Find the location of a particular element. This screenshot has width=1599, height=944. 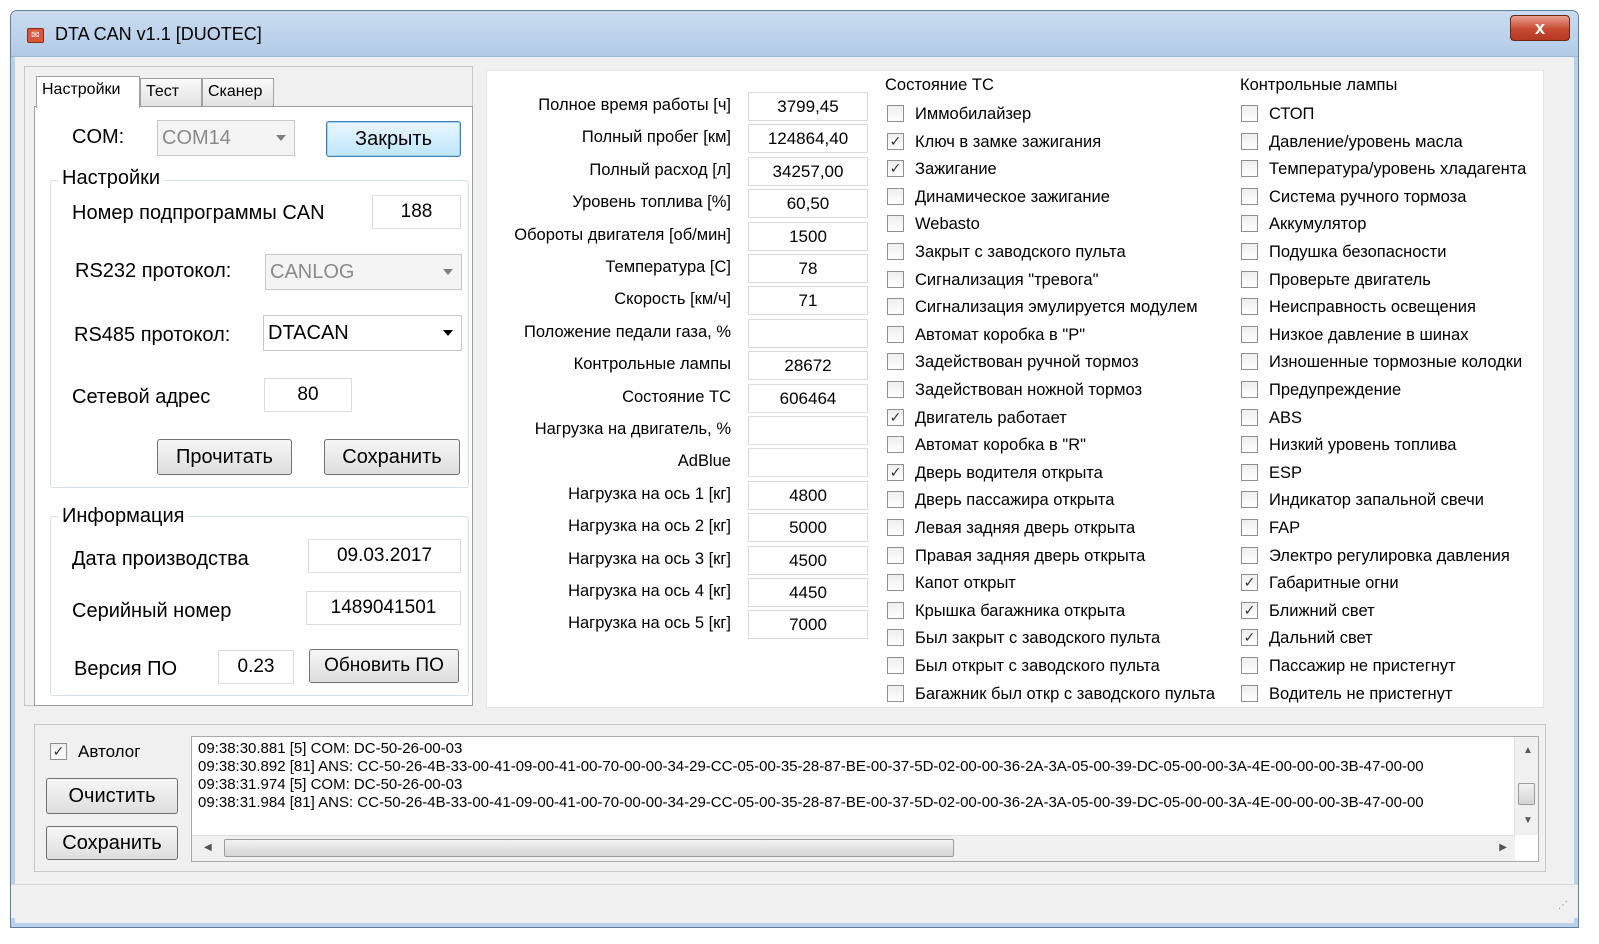

update-firmware-button: Обновить ПО is located at coordinates (384, 666).